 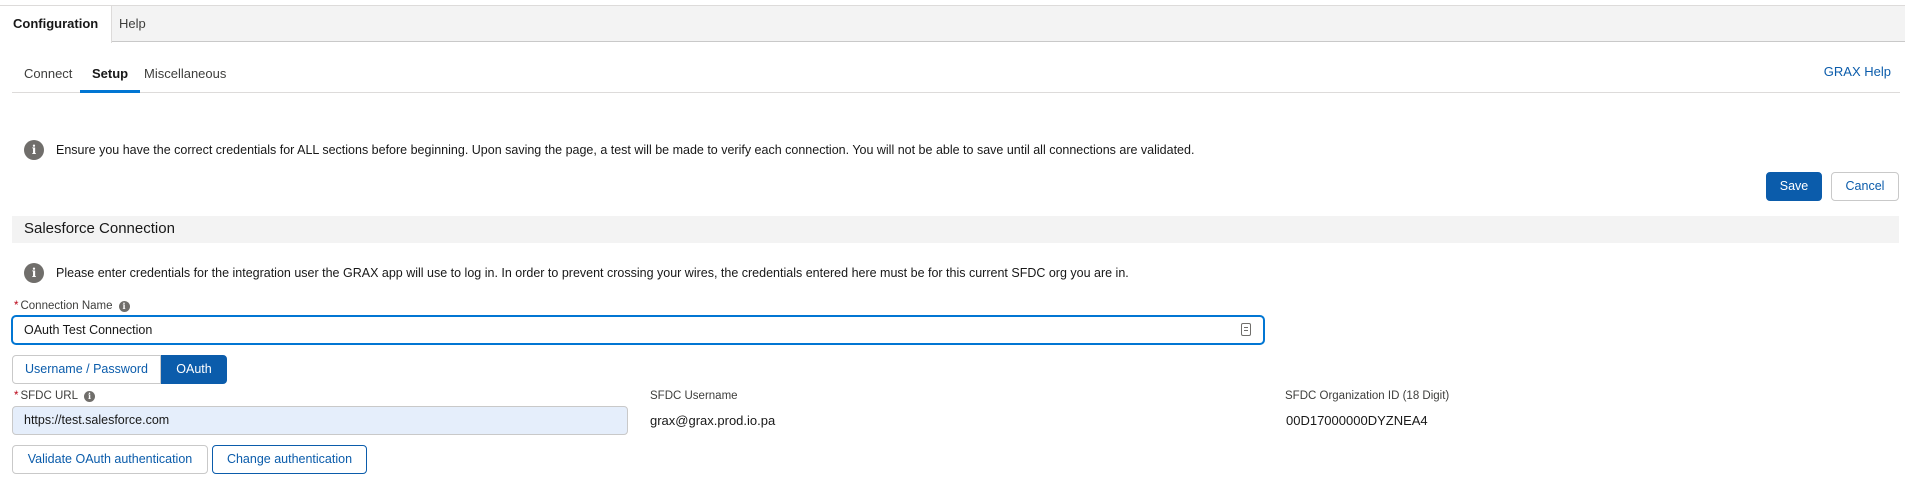 I want to click on save-button: Save, so click(x=1794, y=186).